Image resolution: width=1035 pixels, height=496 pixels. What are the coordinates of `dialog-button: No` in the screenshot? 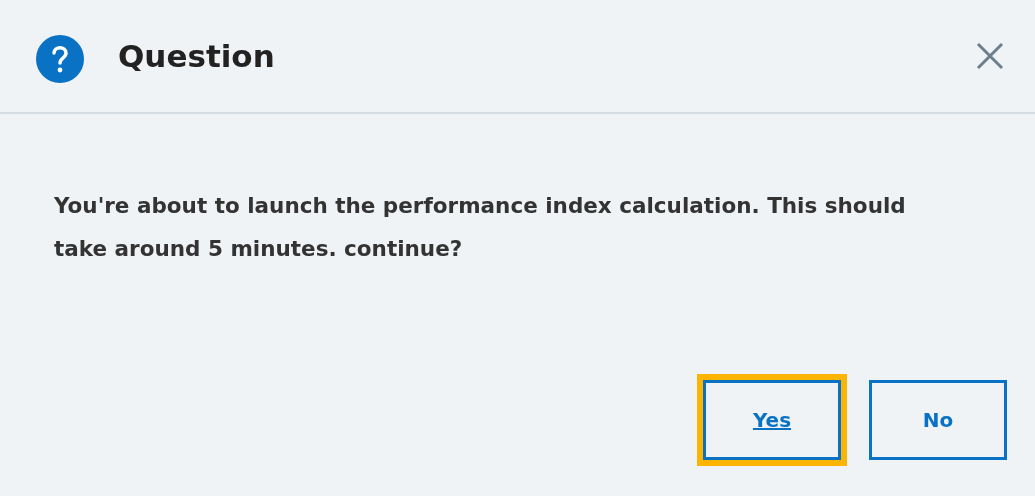 It's located at (938, 420).